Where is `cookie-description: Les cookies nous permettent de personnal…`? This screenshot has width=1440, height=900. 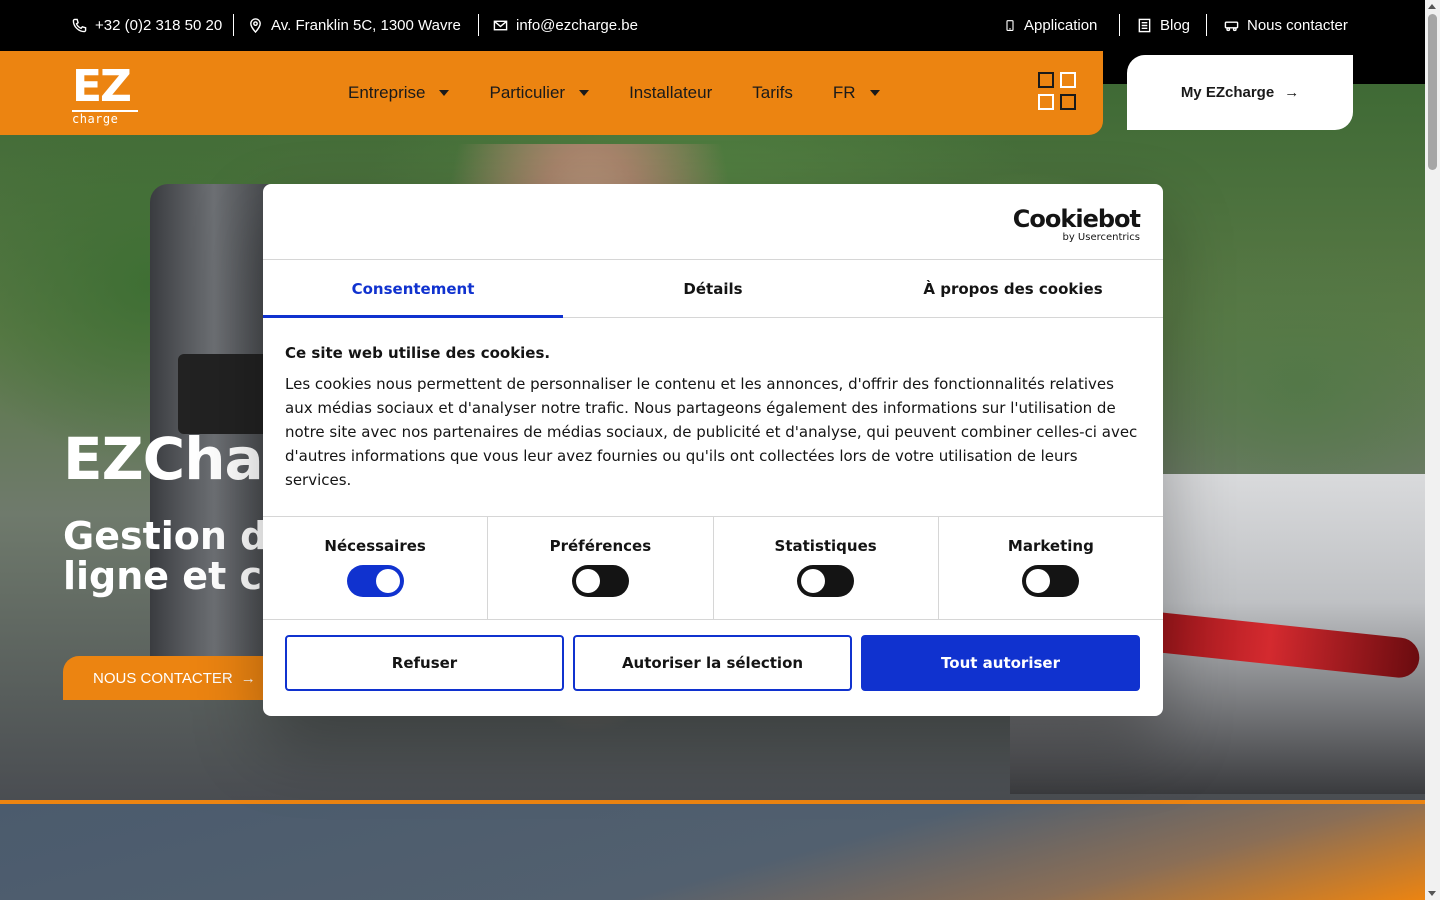 cookie-description: Les cookies nous permettent de personnal… is located at coordinates (711, 432).